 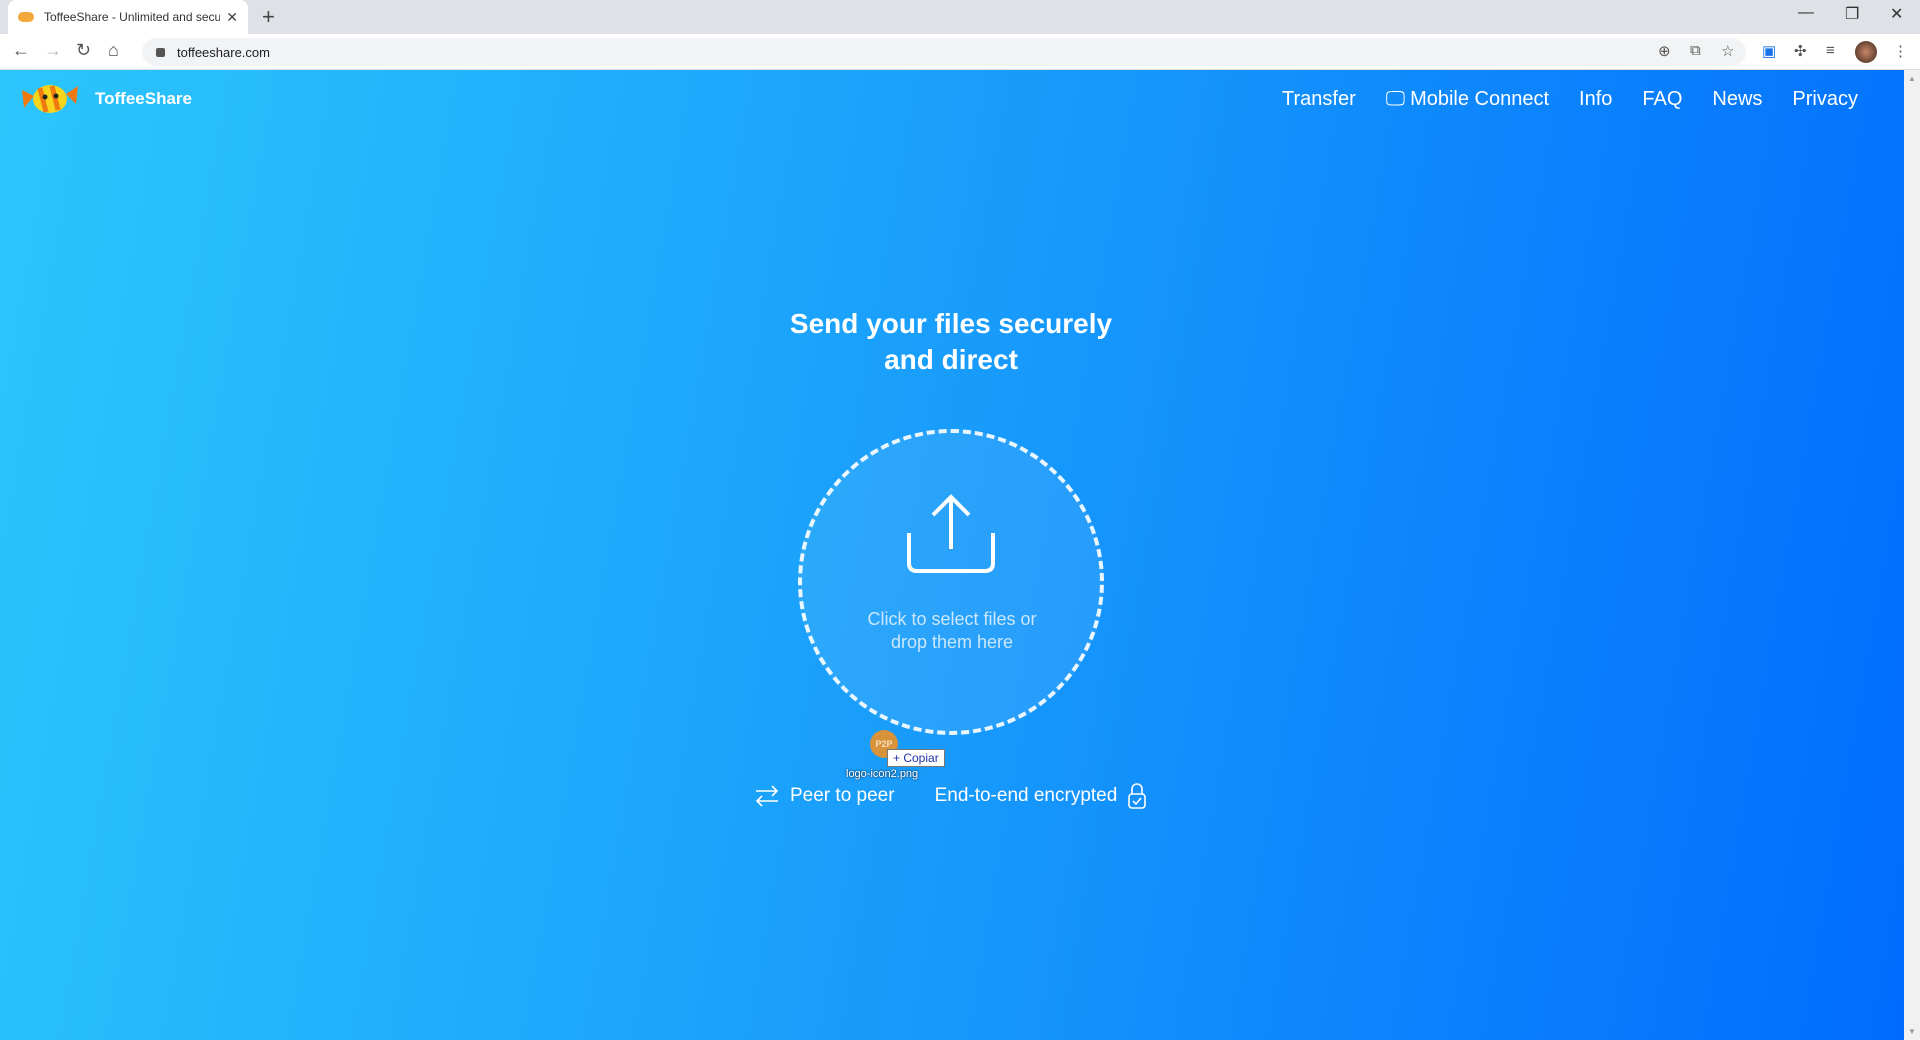 What do you see at coordinates (916, 758) in the screenshot?
I see `copy-tooltip: + Copiar` at bounding box center [916, 758].